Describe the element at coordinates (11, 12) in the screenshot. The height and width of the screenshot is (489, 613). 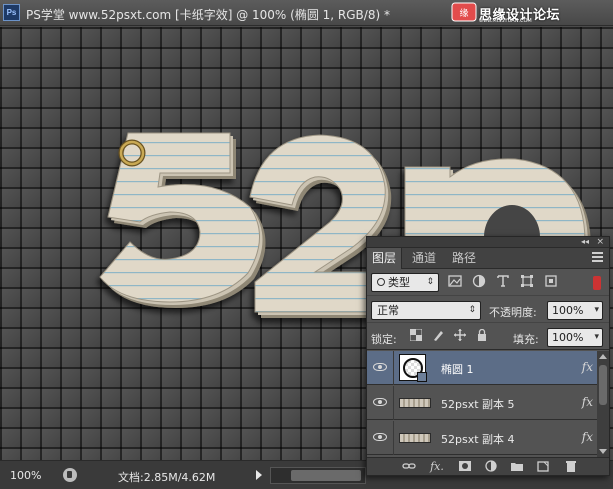
I see `photoshop-logo-icon: Ps` at that location.